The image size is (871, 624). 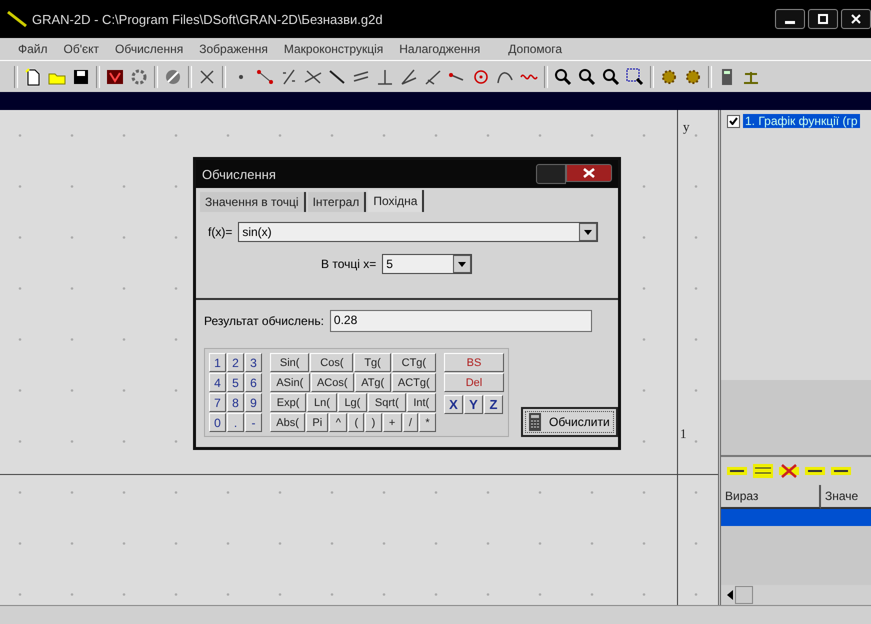 I want to click on zoom-in-icon, so click(x=563, y=77).